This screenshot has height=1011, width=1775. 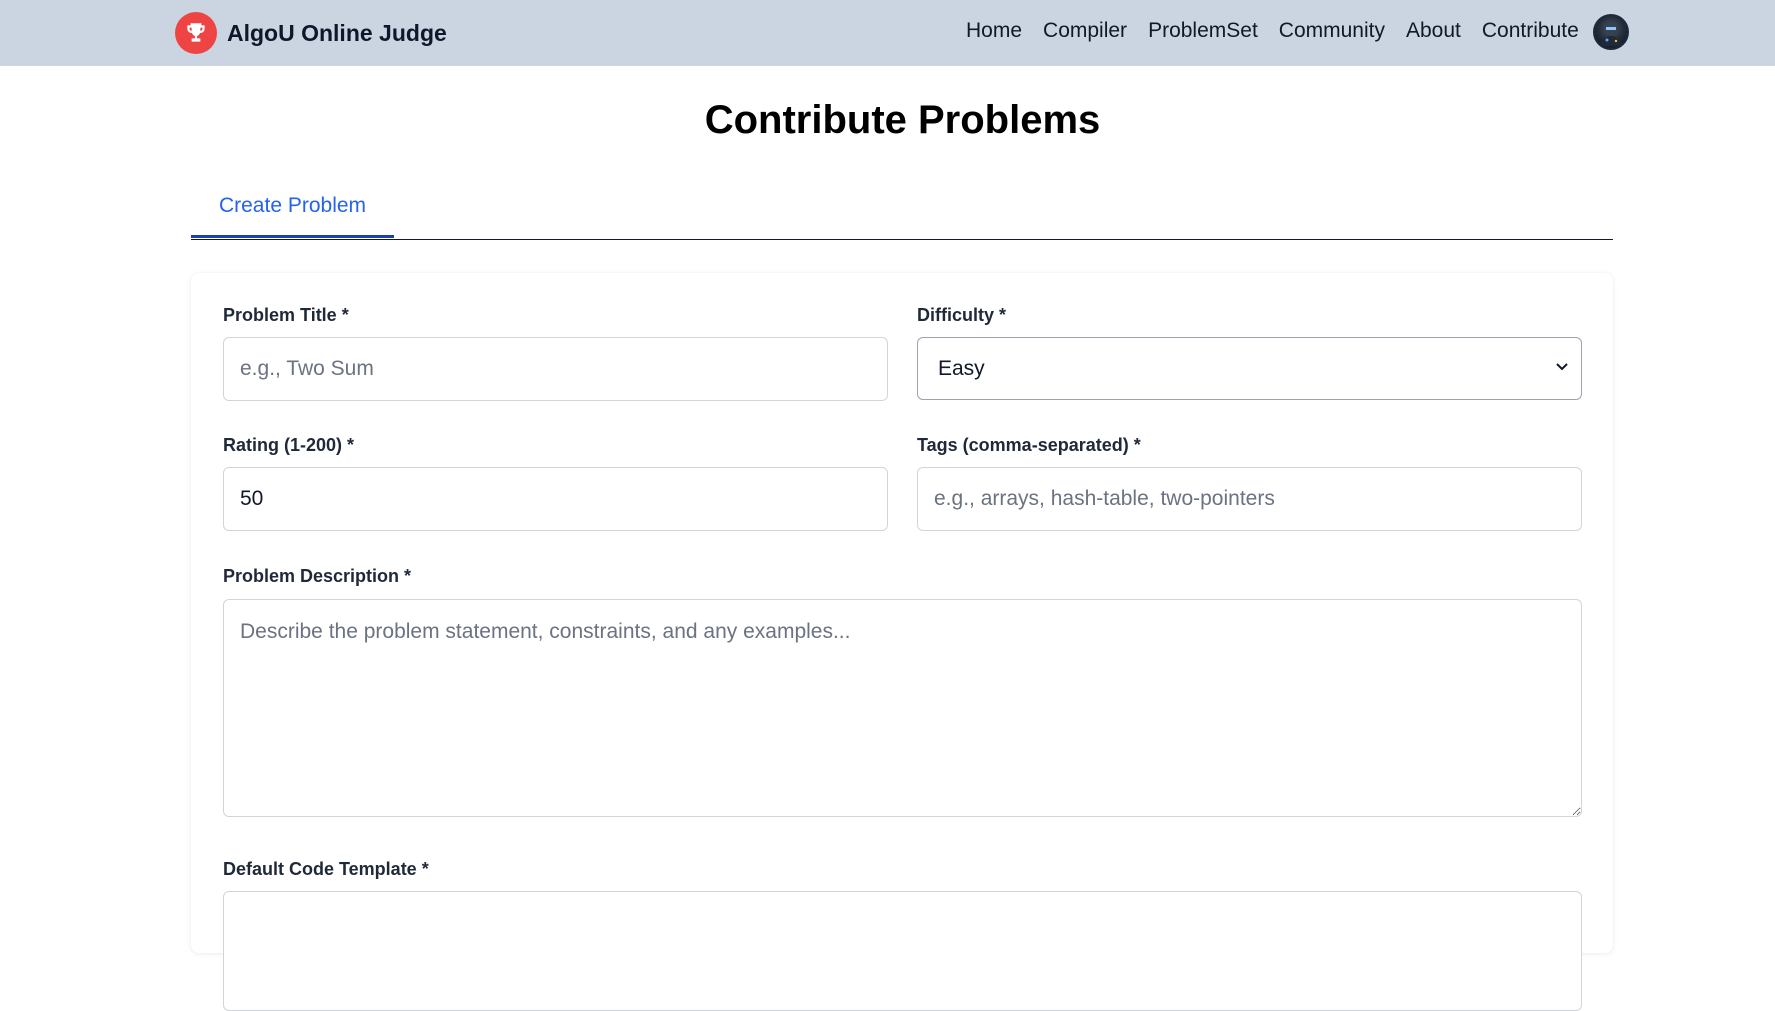 I want to click on nav-link-about: About, so click(x=1433, y=31).